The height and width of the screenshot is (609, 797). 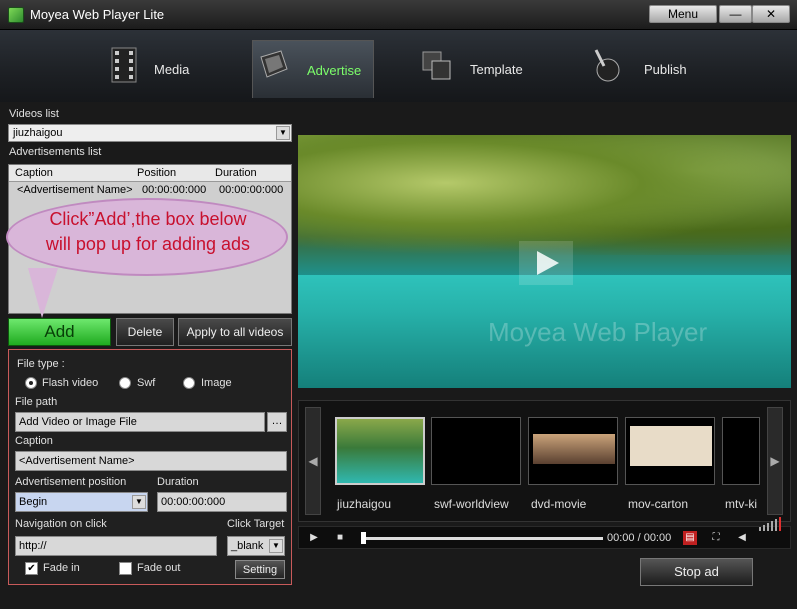 What do you see at coordinates (340, 538) in the screenshot?
I see `stop-icon: ■` at bounding box center [340, 538].